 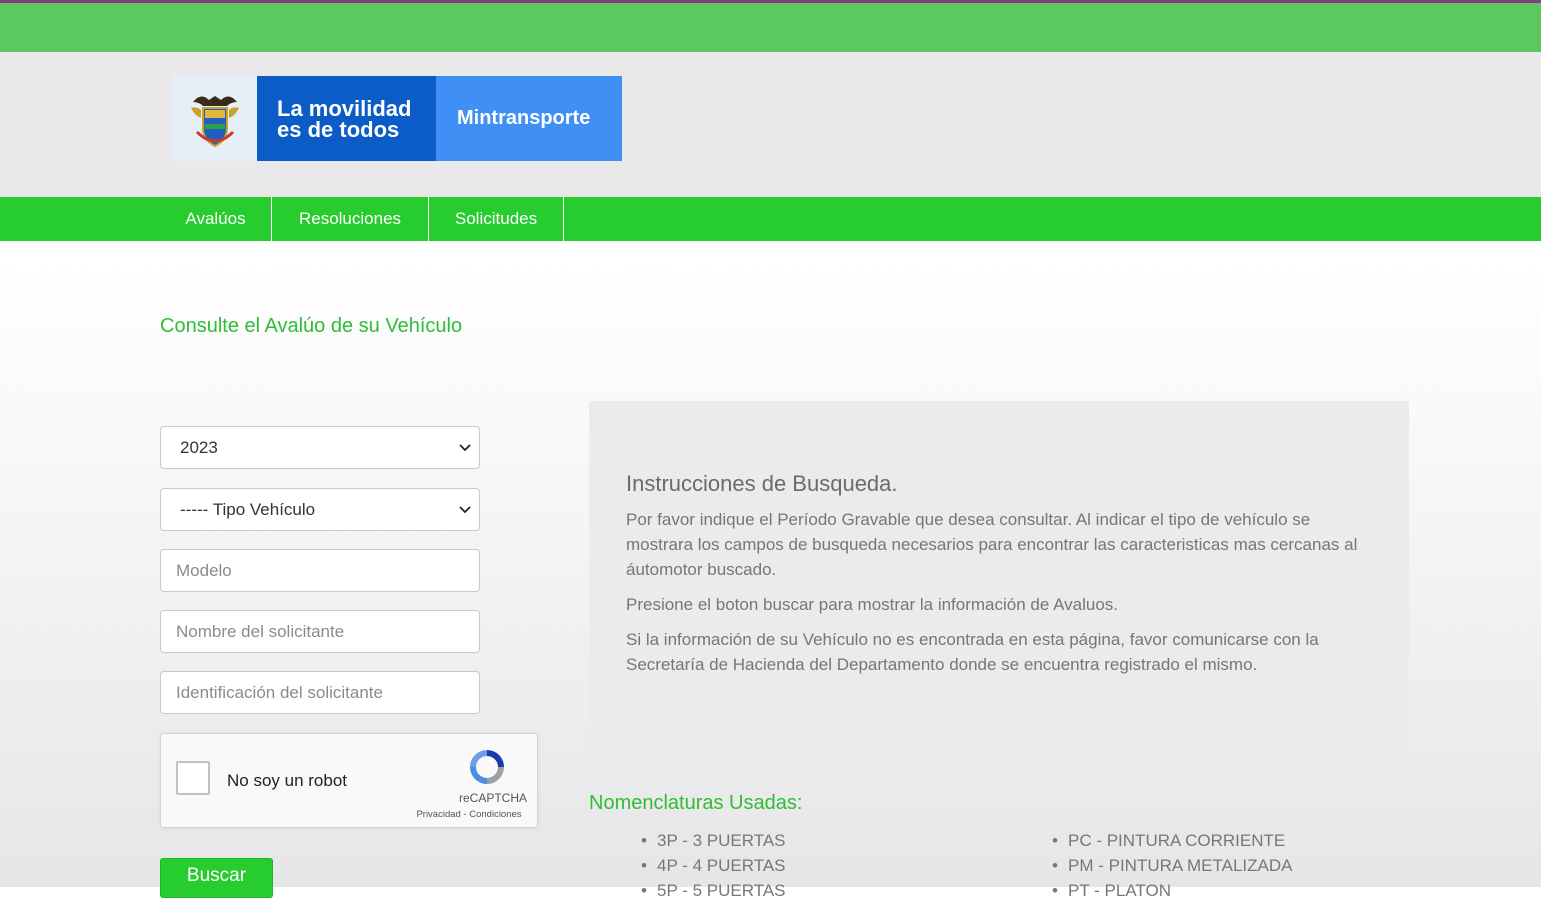 I want to click on main-nav: Avalúos Resoluciones Solicitudes, so click(x=770, y=219).